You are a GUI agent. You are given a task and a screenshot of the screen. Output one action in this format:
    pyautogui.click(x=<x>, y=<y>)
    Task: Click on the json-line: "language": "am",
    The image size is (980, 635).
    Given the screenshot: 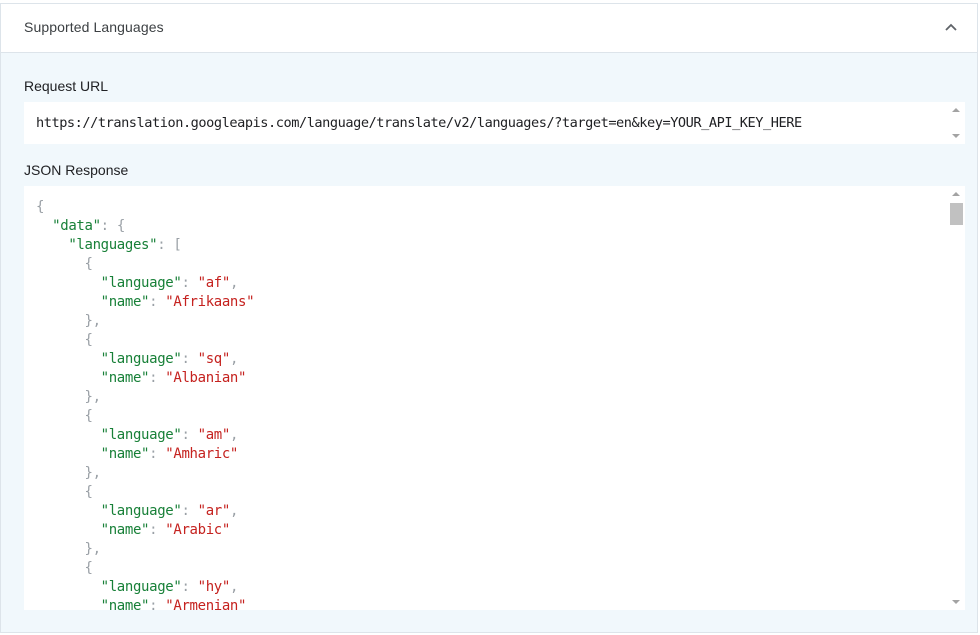 What is the action you would take?
    pyautogui.click(x=145, y=435)
    